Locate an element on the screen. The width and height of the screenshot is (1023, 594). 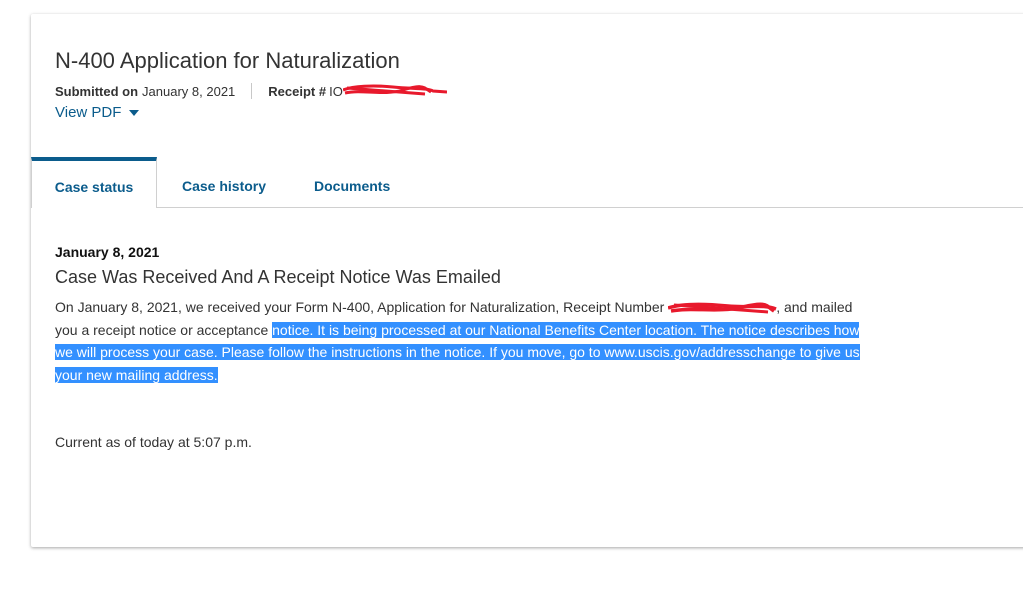
page-title: N-400 Application for Naturalization is located at coordinates (227, 60).